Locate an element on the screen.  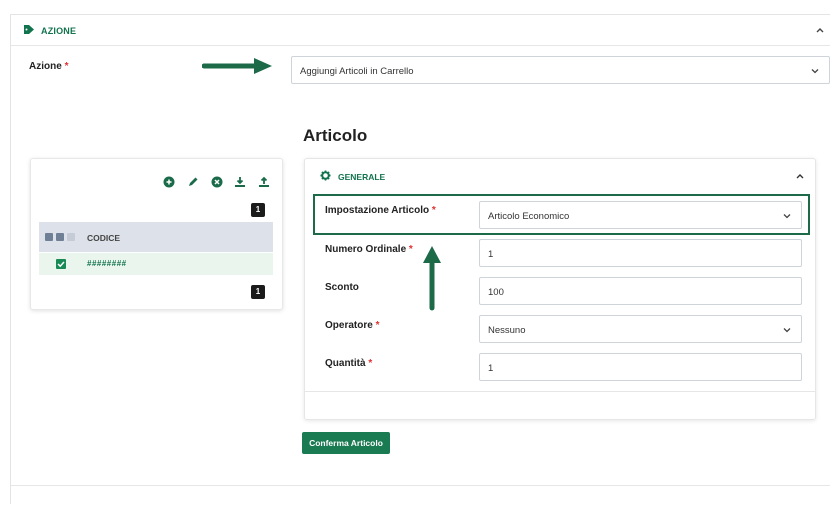
download-icon is located at coordinates (240, 182).